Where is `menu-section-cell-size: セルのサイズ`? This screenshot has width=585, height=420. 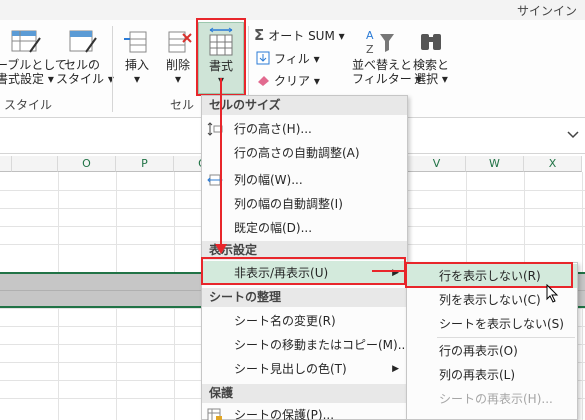
menu-section-cell-size: セルのサイズ is located at coordinates (304, 105).